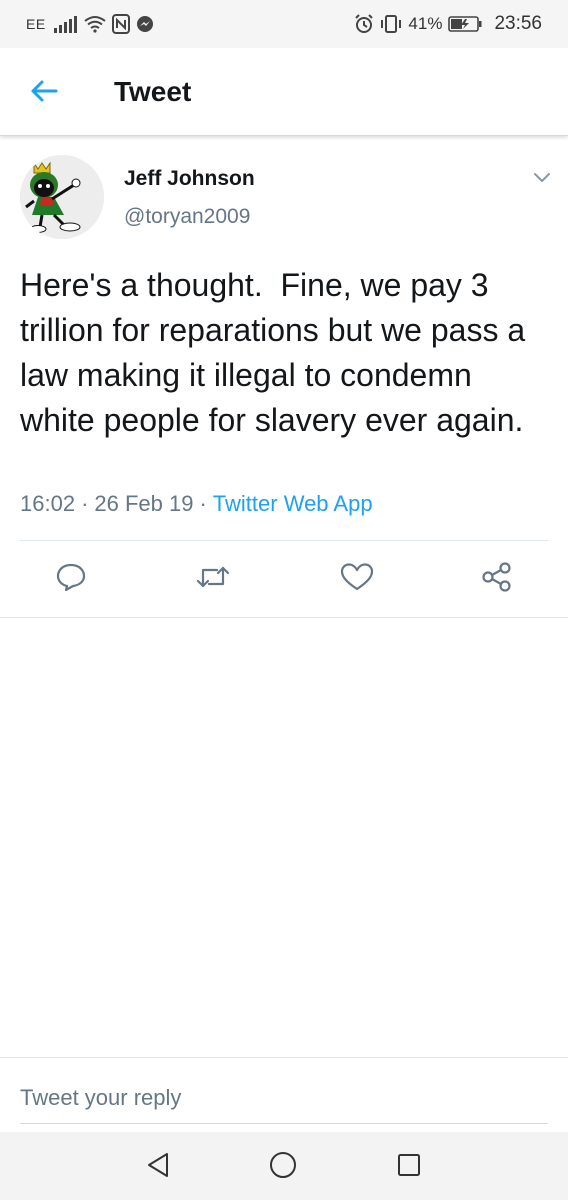  I want to click on nav-recents-icon, so click(409, 1167).